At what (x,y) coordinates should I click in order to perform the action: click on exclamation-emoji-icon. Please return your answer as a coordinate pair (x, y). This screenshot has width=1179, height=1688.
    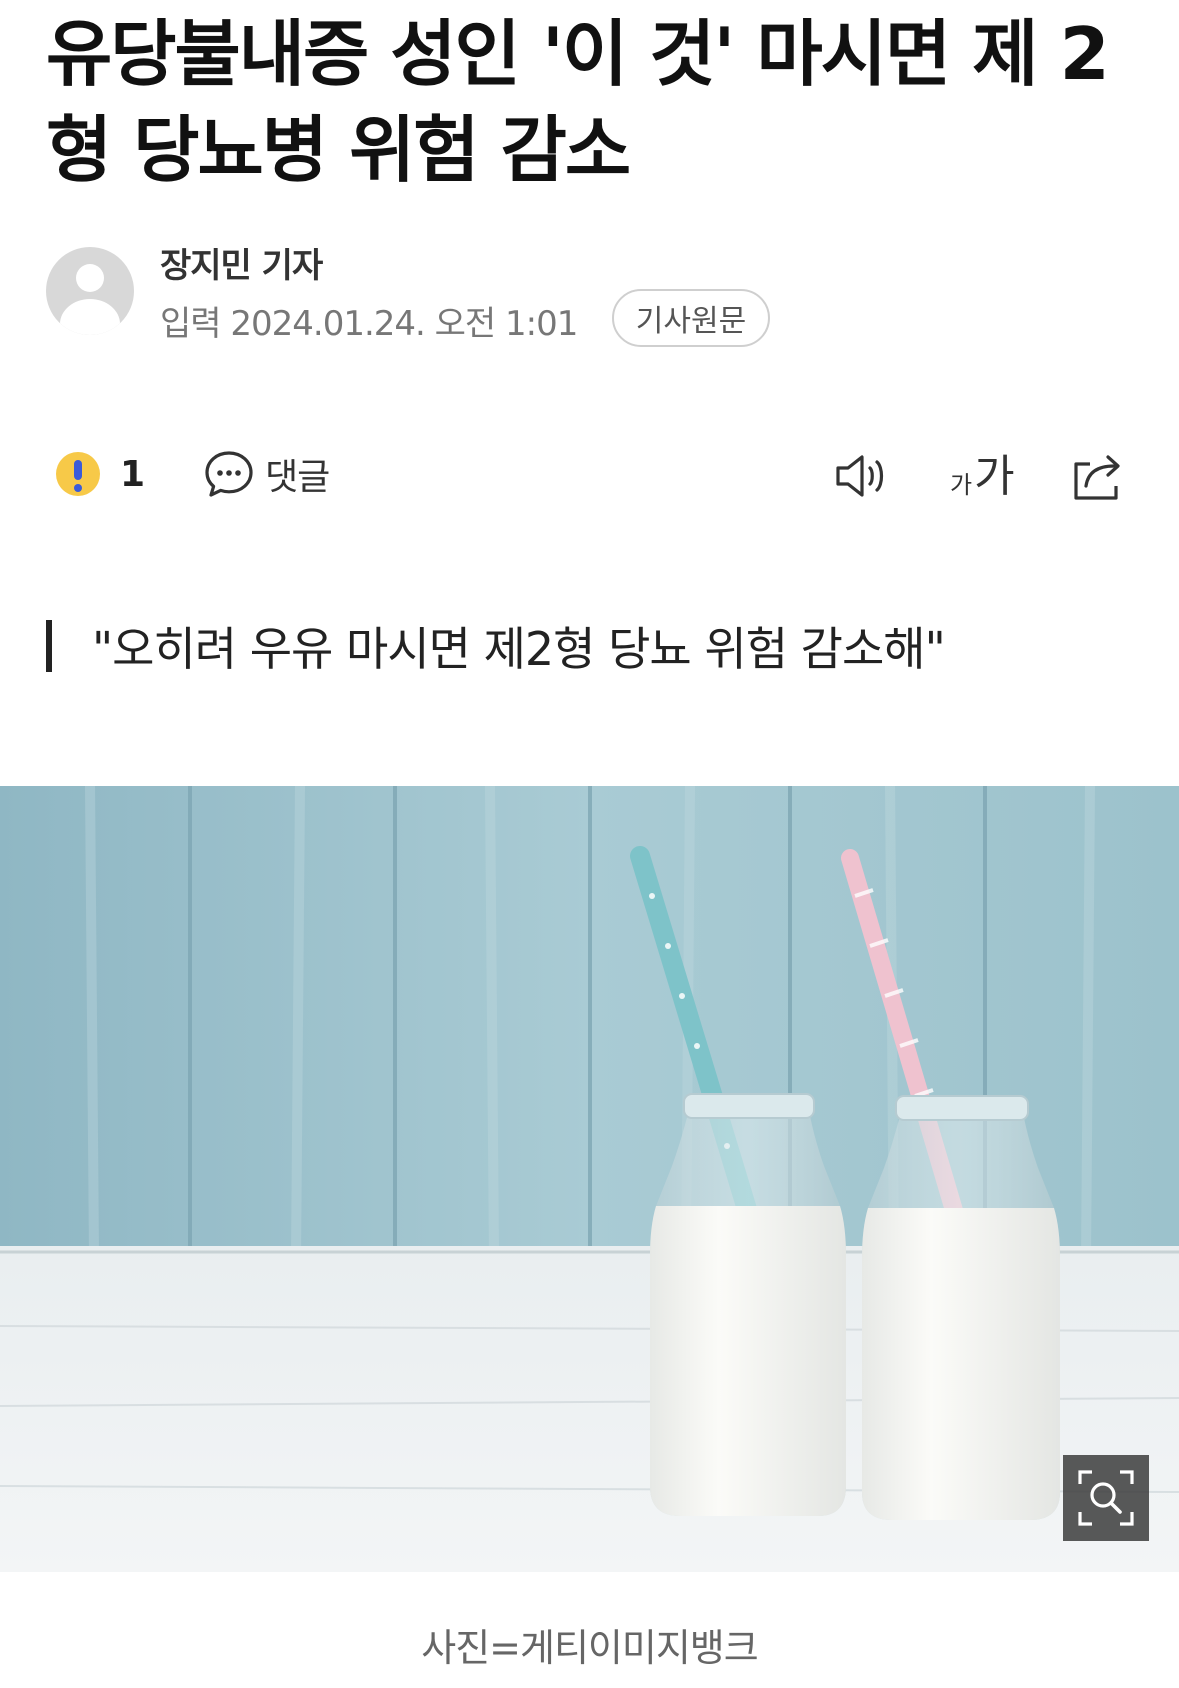
    Looking at the image, I should click on (78, 474).